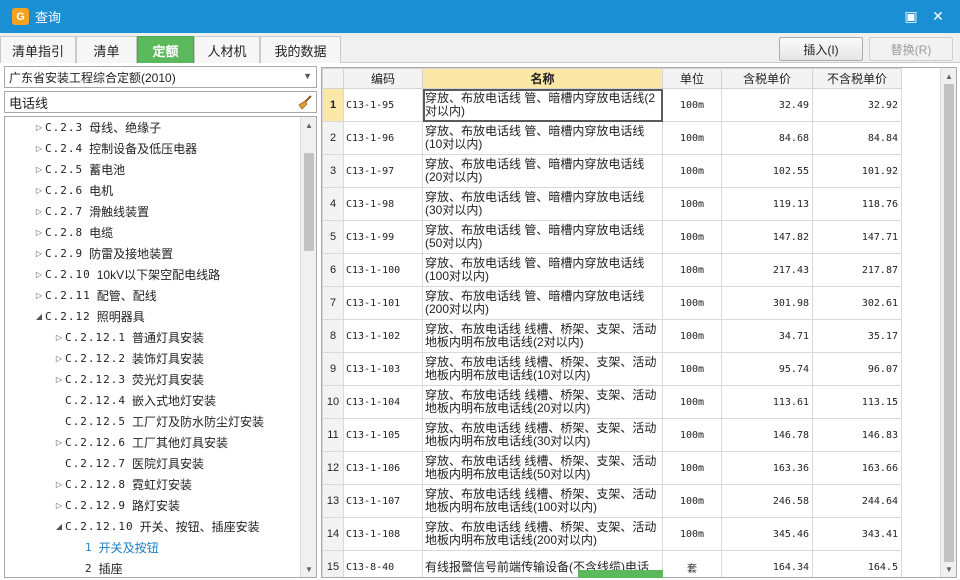  Describe the element at coordinates (333, 402) in the screenshot. I see `row-index: 10` at that location.